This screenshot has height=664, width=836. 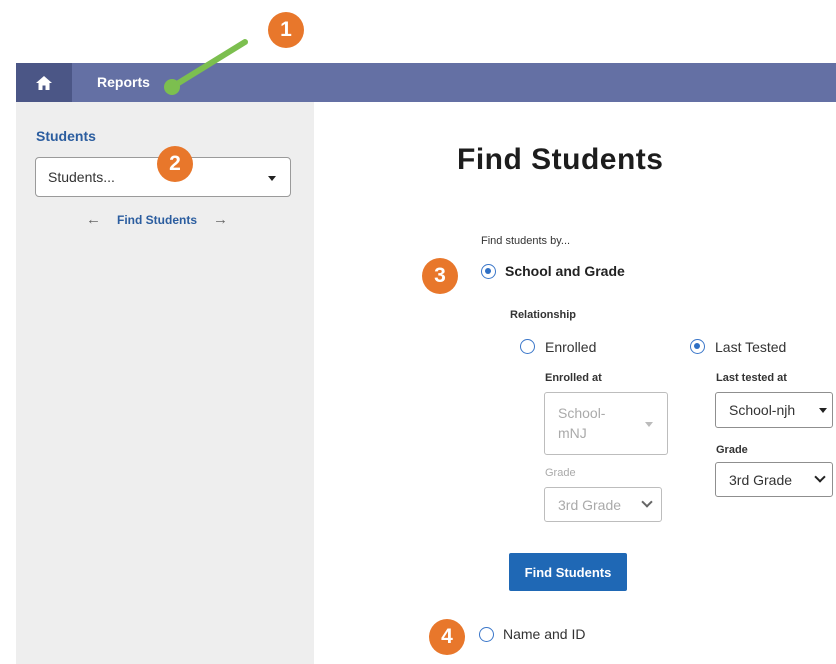 I want to click on annotation-pointer, so click(x=206, y=67).